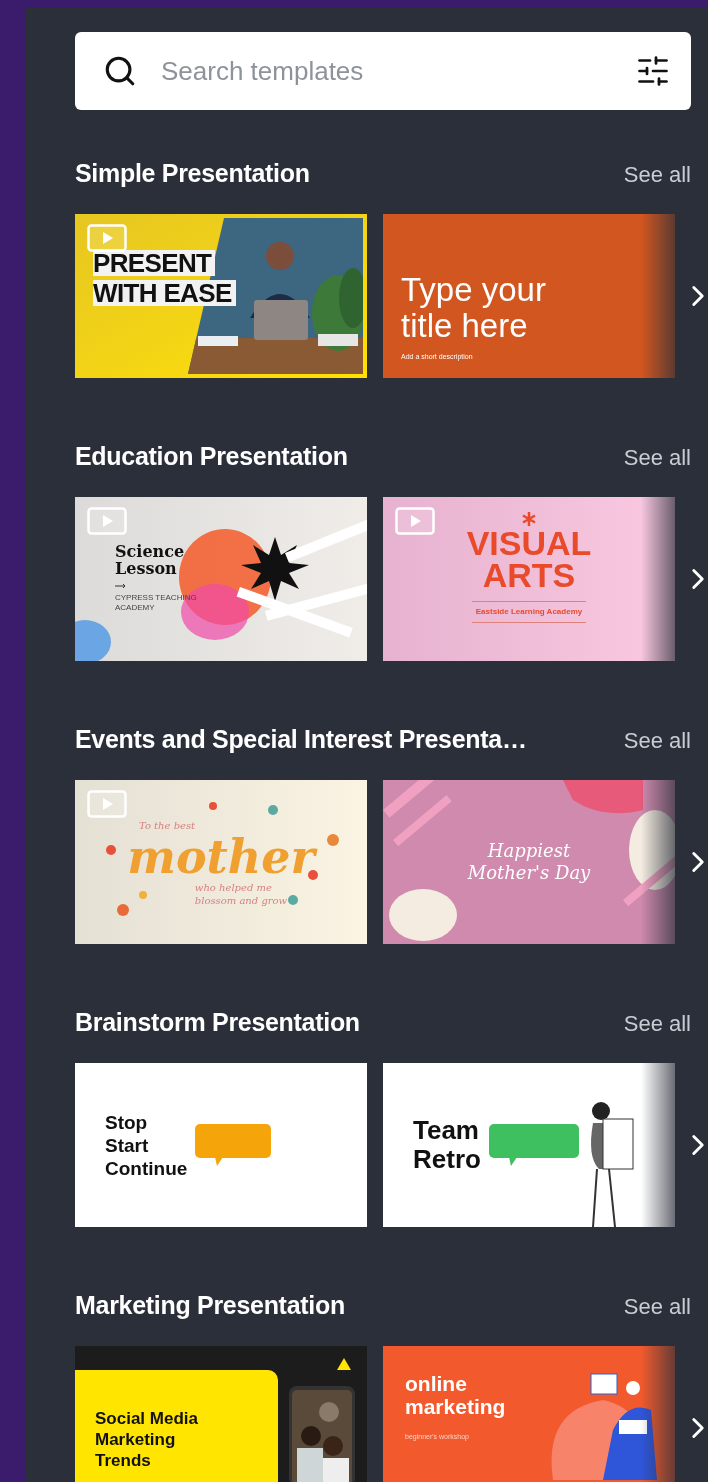  What do you see at coordinates (529, 575) in the screenshot?
I see `slide-text: ARTS` at bounding box center [529, 575].